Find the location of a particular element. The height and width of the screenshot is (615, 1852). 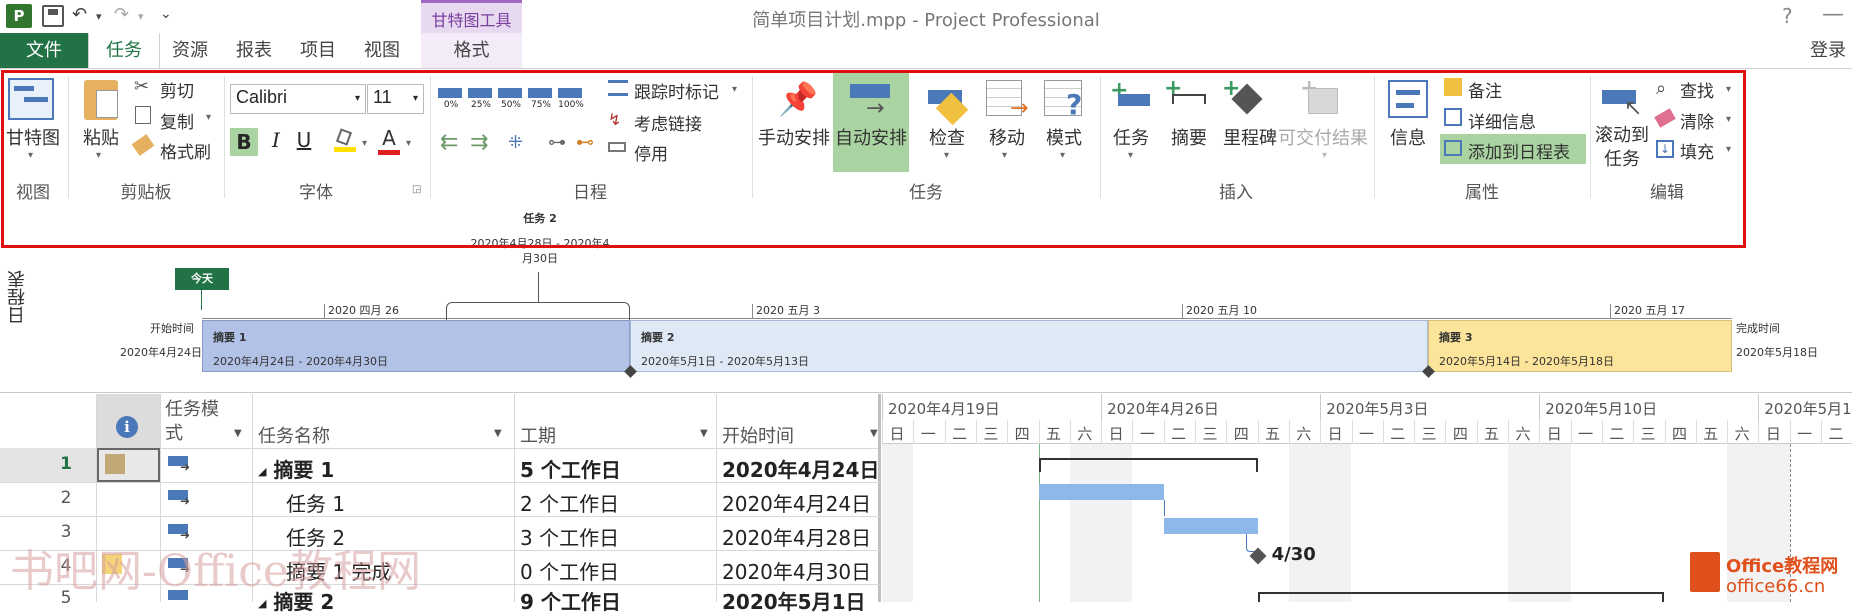

timeline-bar-summary-1: 摘要 1 2020年4月24日 - 2020年4月30日 is located at coordinates (416, 346).